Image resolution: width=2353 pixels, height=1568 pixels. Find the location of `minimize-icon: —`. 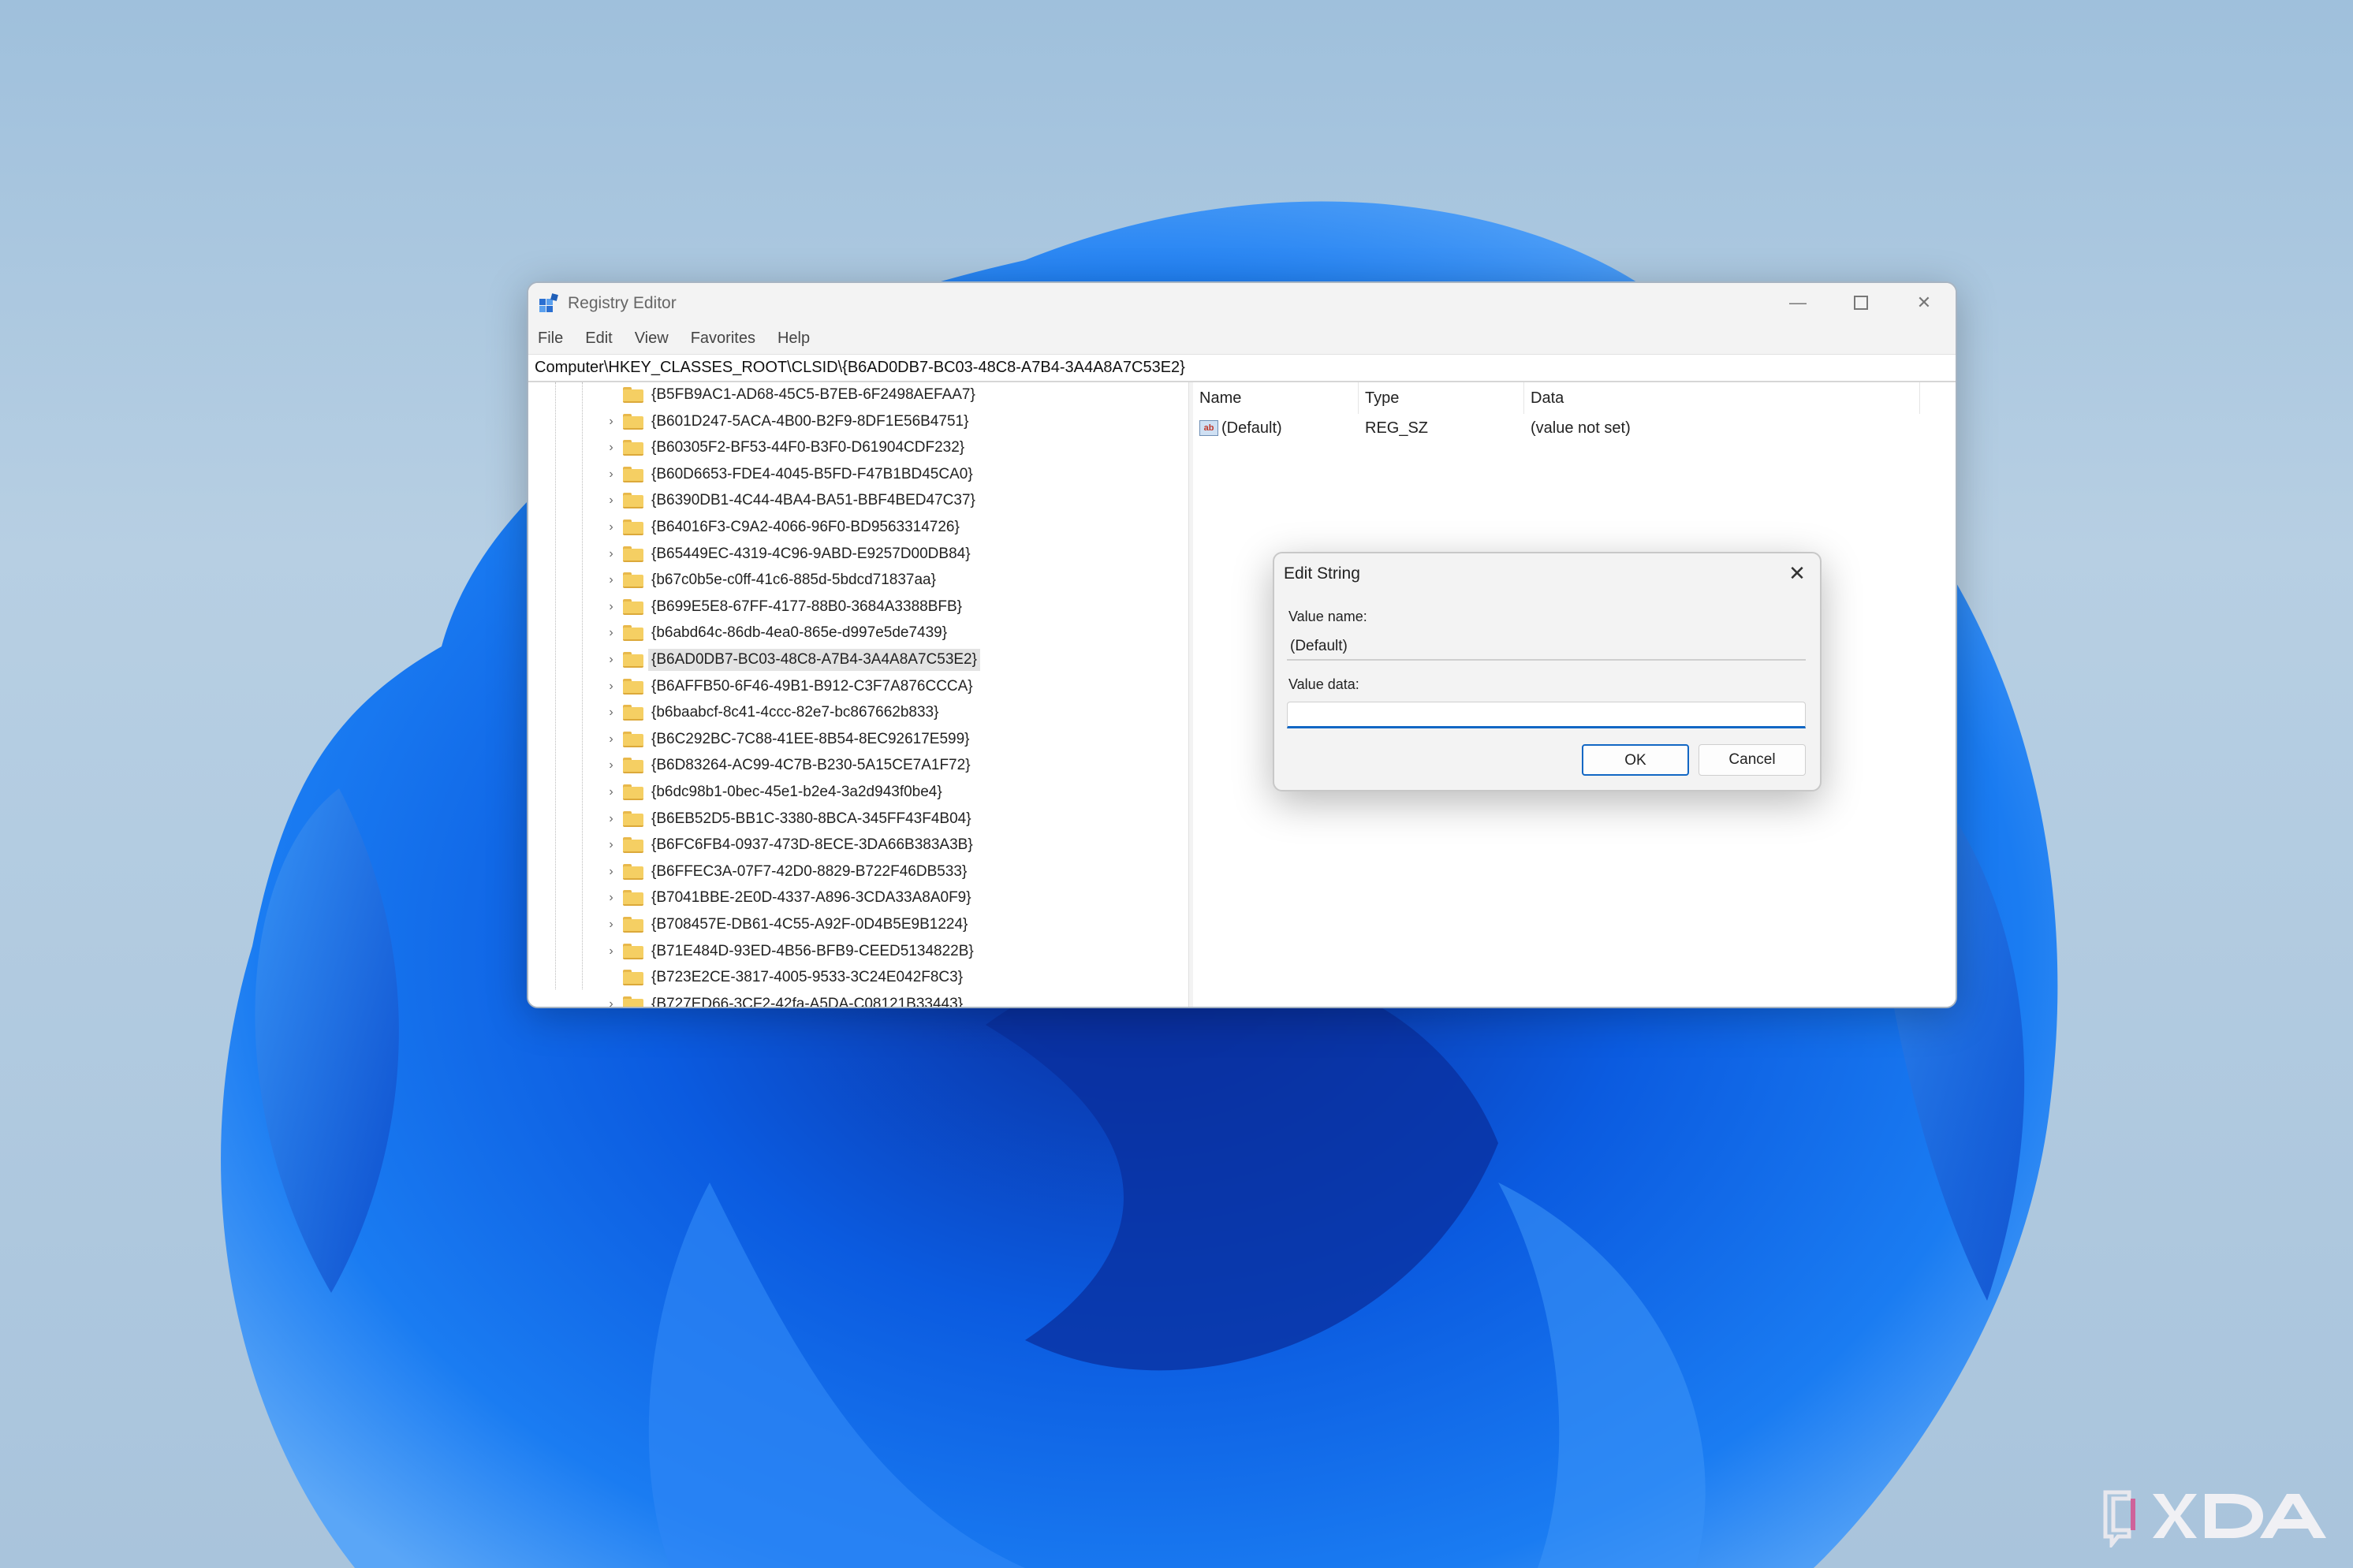

minimize-icon: — is located at coordinates (1798, 302).